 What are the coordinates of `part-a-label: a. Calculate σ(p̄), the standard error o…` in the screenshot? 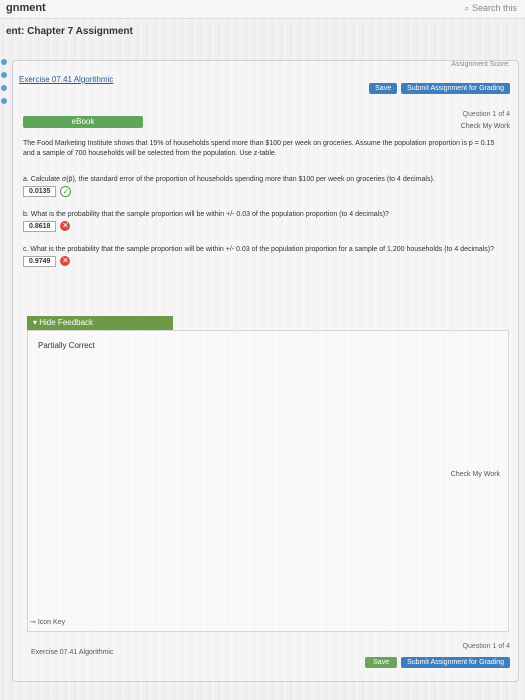 It's located at (229, 179).